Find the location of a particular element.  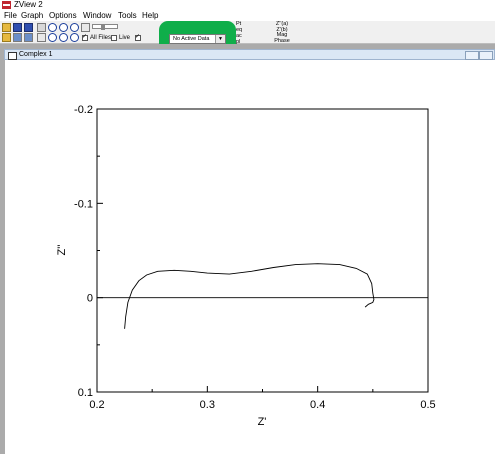

zoom-out-icon is located at coordinates (63, 27).